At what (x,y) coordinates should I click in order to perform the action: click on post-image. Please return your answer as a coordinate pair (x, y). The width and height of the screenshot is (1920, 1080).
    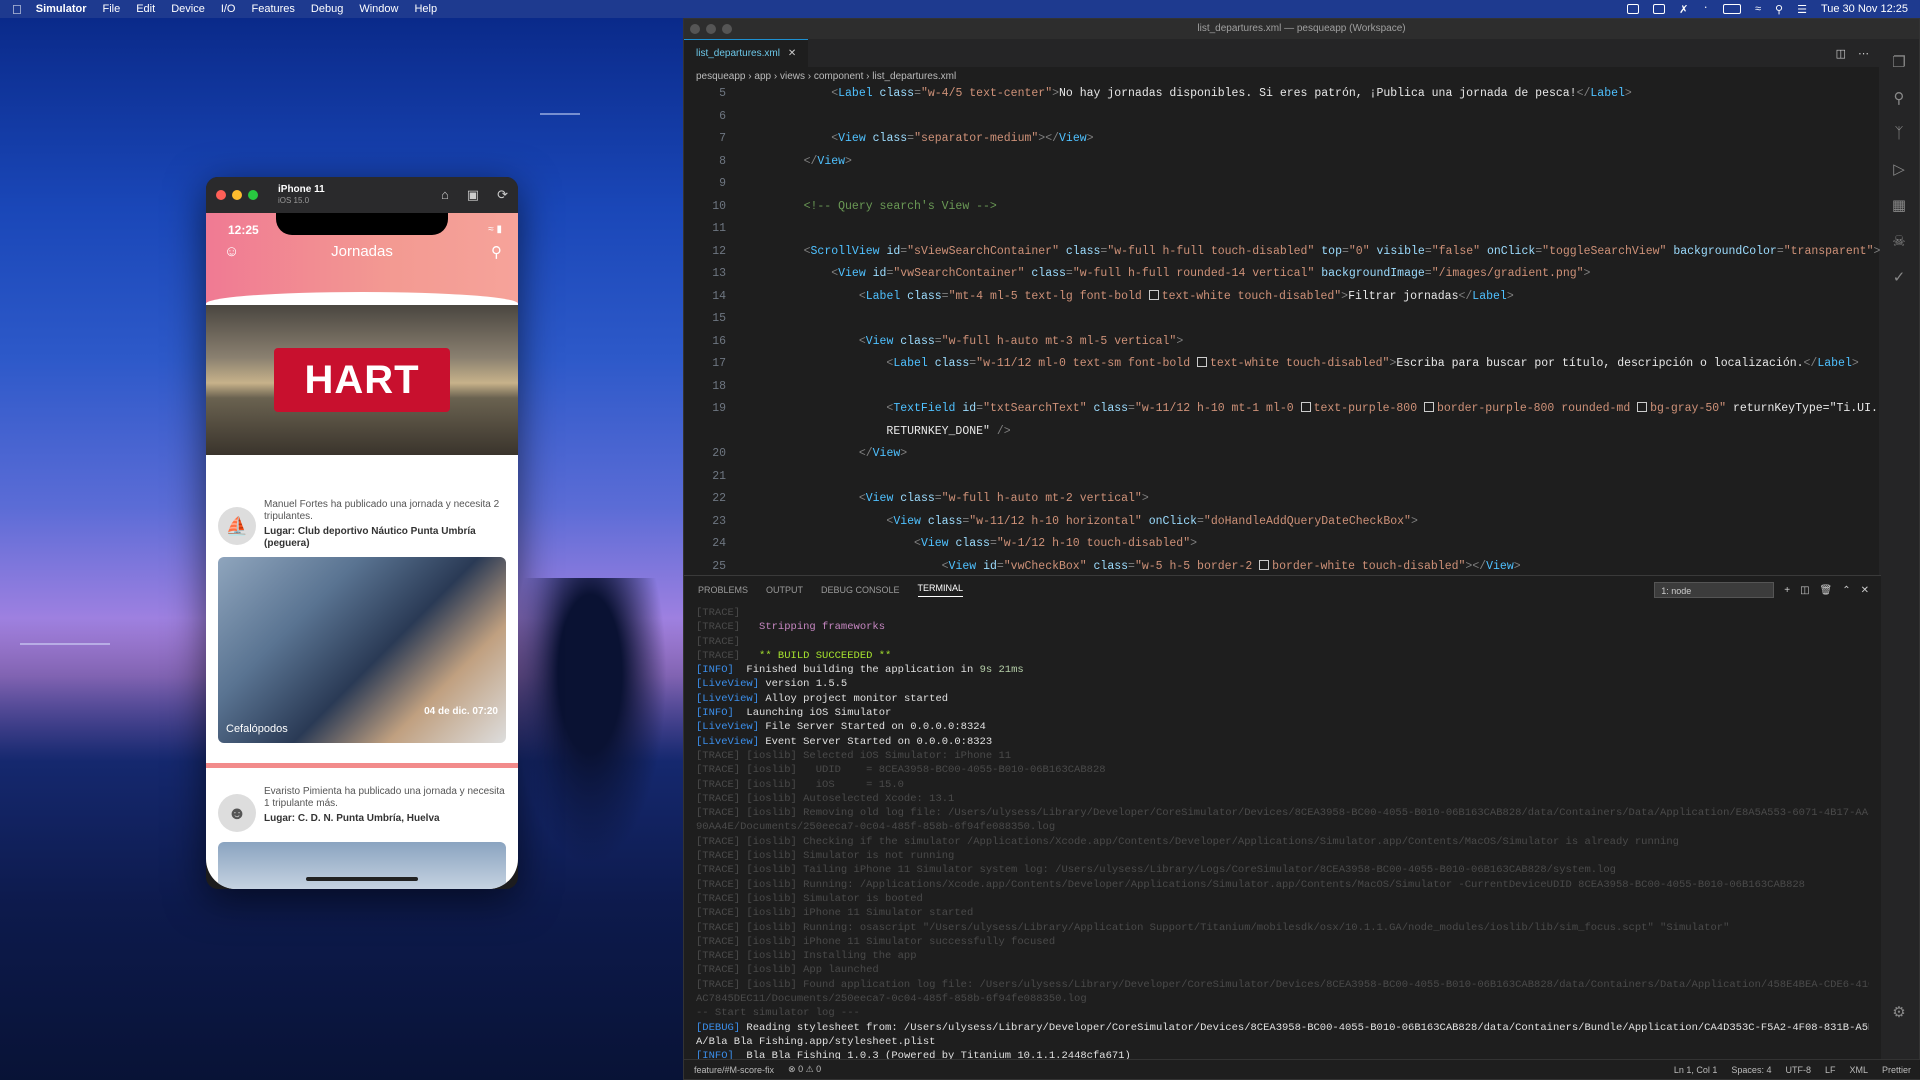
    Looking at the image, I should click on (362, 865).